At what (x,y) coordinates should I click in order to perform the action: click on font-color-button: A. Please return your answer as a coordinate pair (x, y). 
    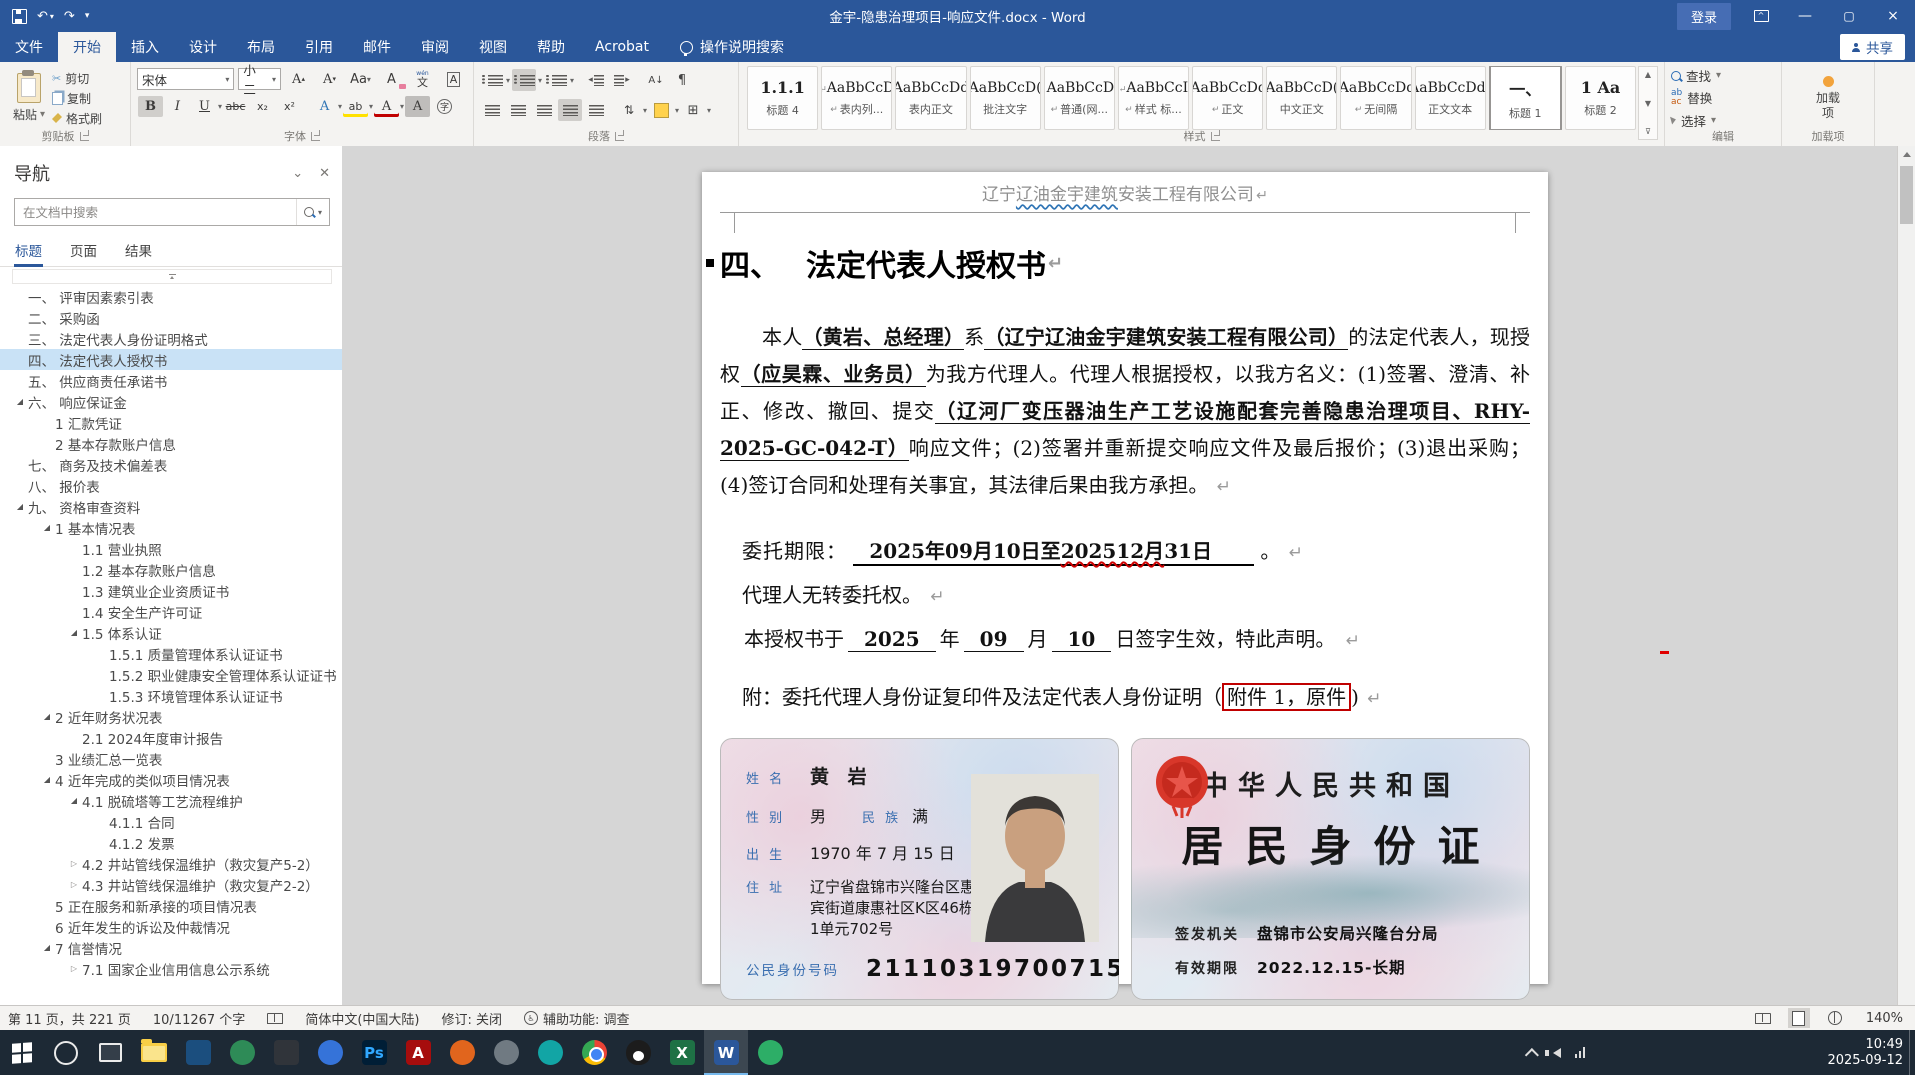
    Looking at the image, I should click on (386, 106).